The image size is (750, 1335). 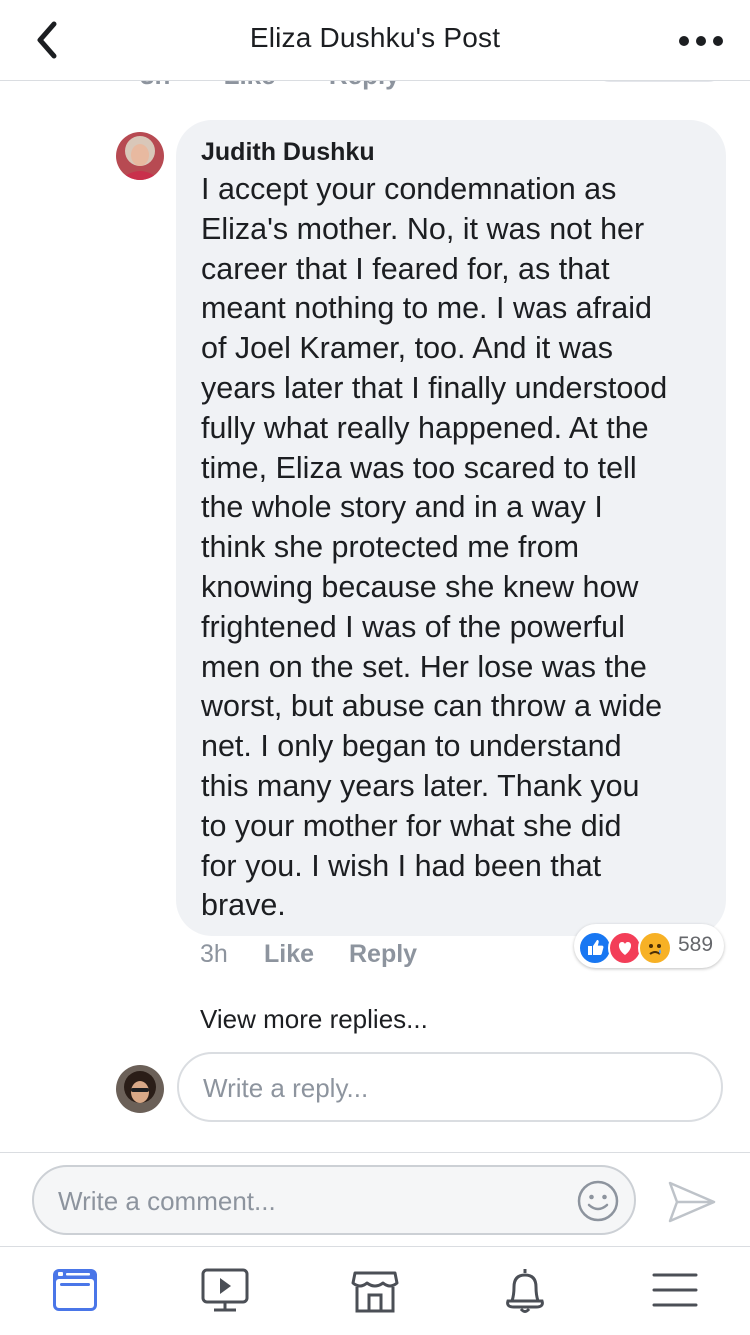 I want to click on menu-icon, so click(x=675, y=1290).